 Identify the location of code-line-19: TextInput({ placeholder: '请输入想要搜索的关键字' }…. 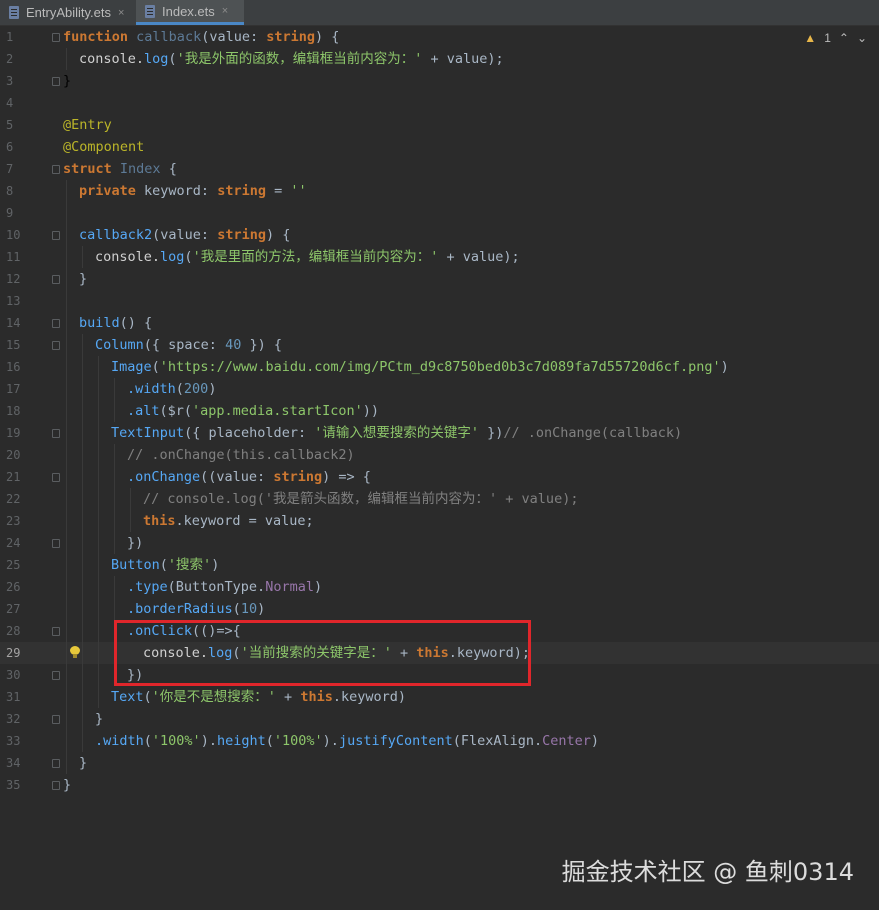
(397, 433).